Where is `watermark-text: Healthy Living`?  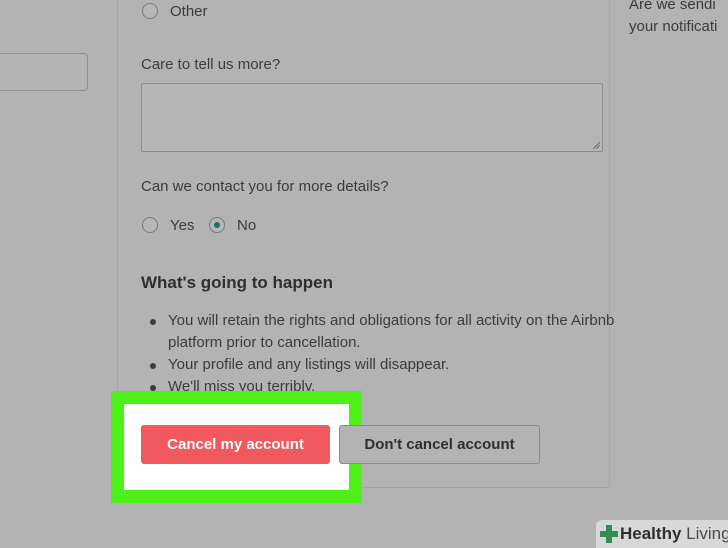 watermark-text: Healthy Living is located at coordinates (674, 534).